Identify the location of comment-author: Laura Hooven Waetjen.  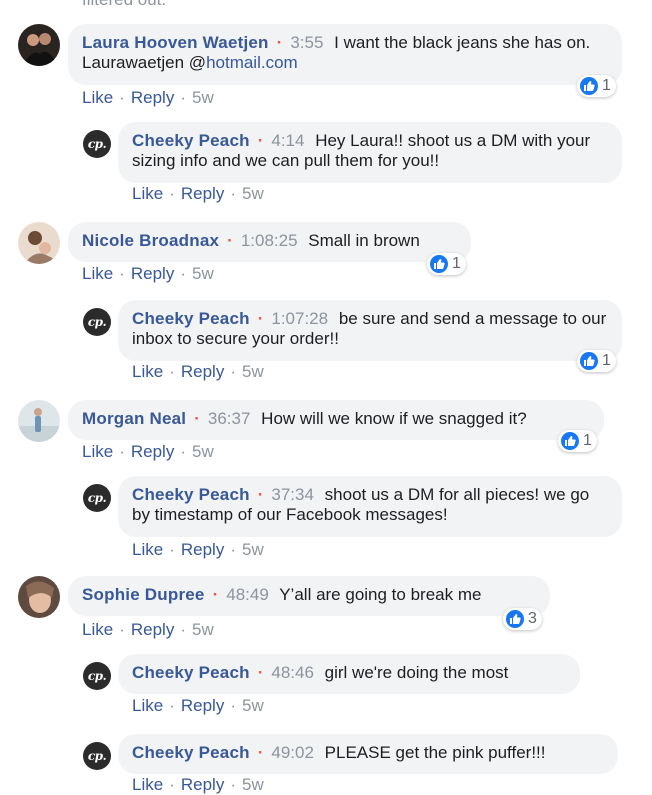
(175, 42).